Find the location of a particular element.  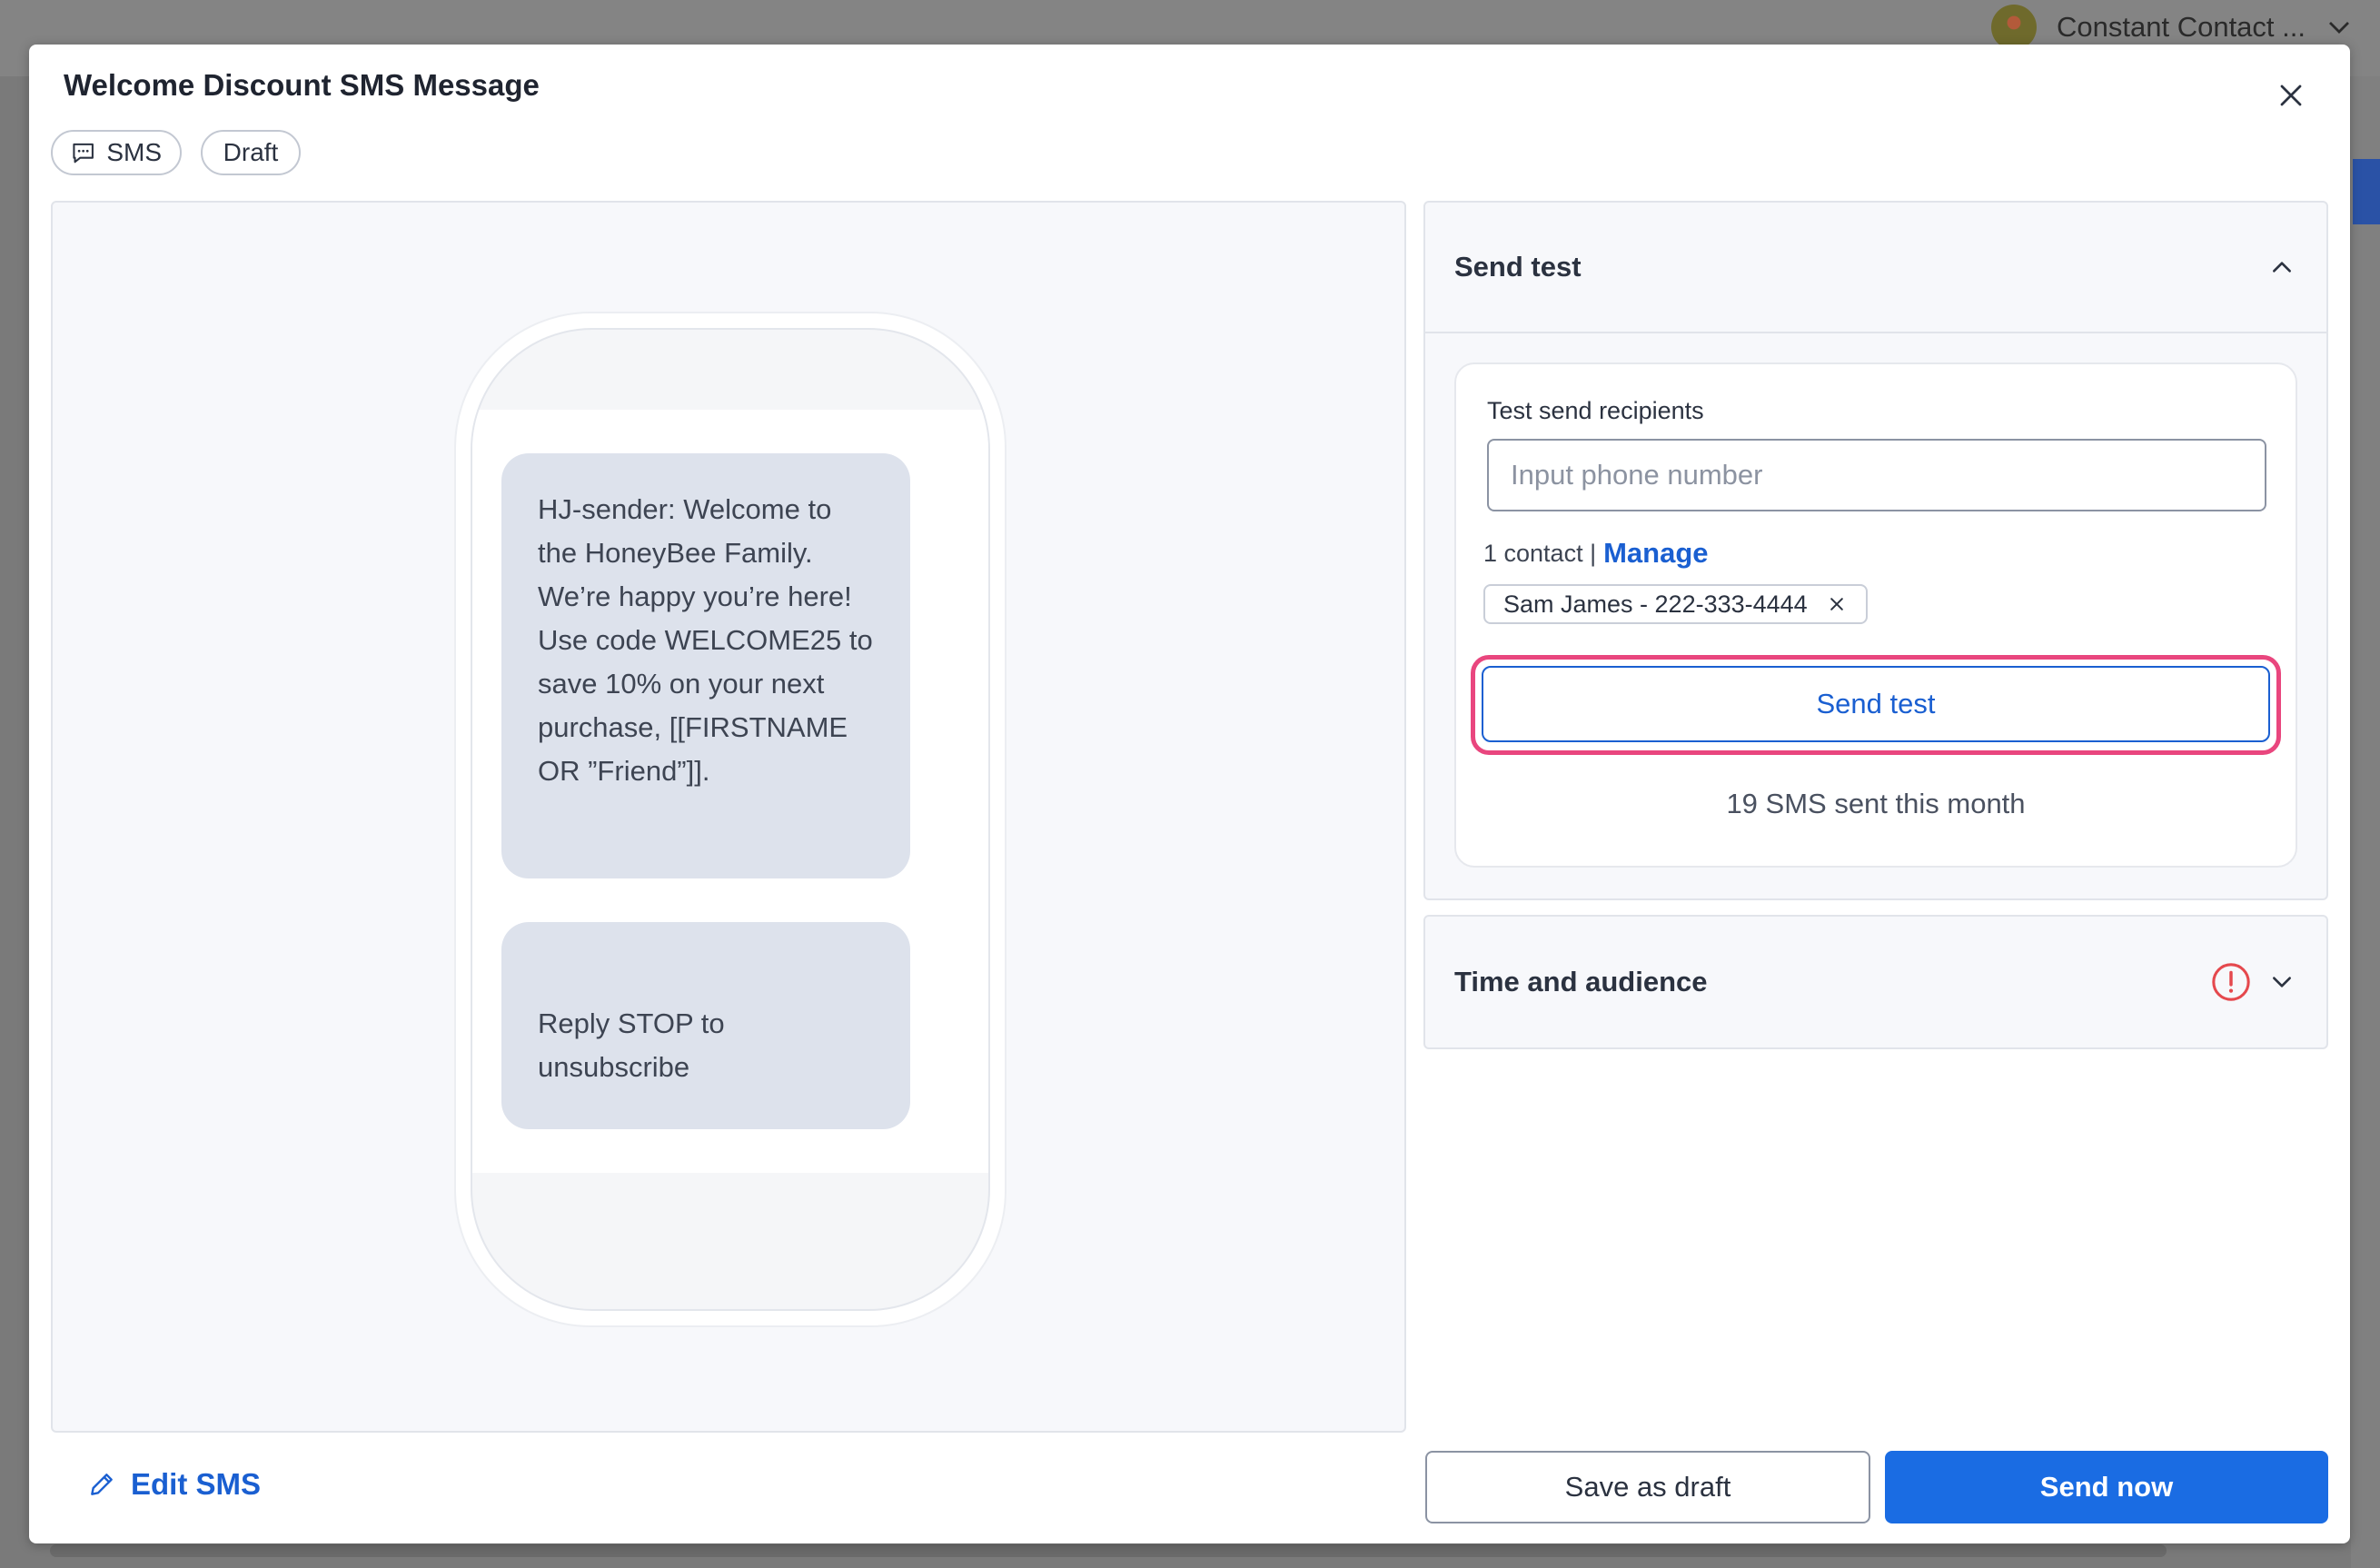

recipient-label: Sam James - 222-333-4444 is located at coordinates (1655, 604).